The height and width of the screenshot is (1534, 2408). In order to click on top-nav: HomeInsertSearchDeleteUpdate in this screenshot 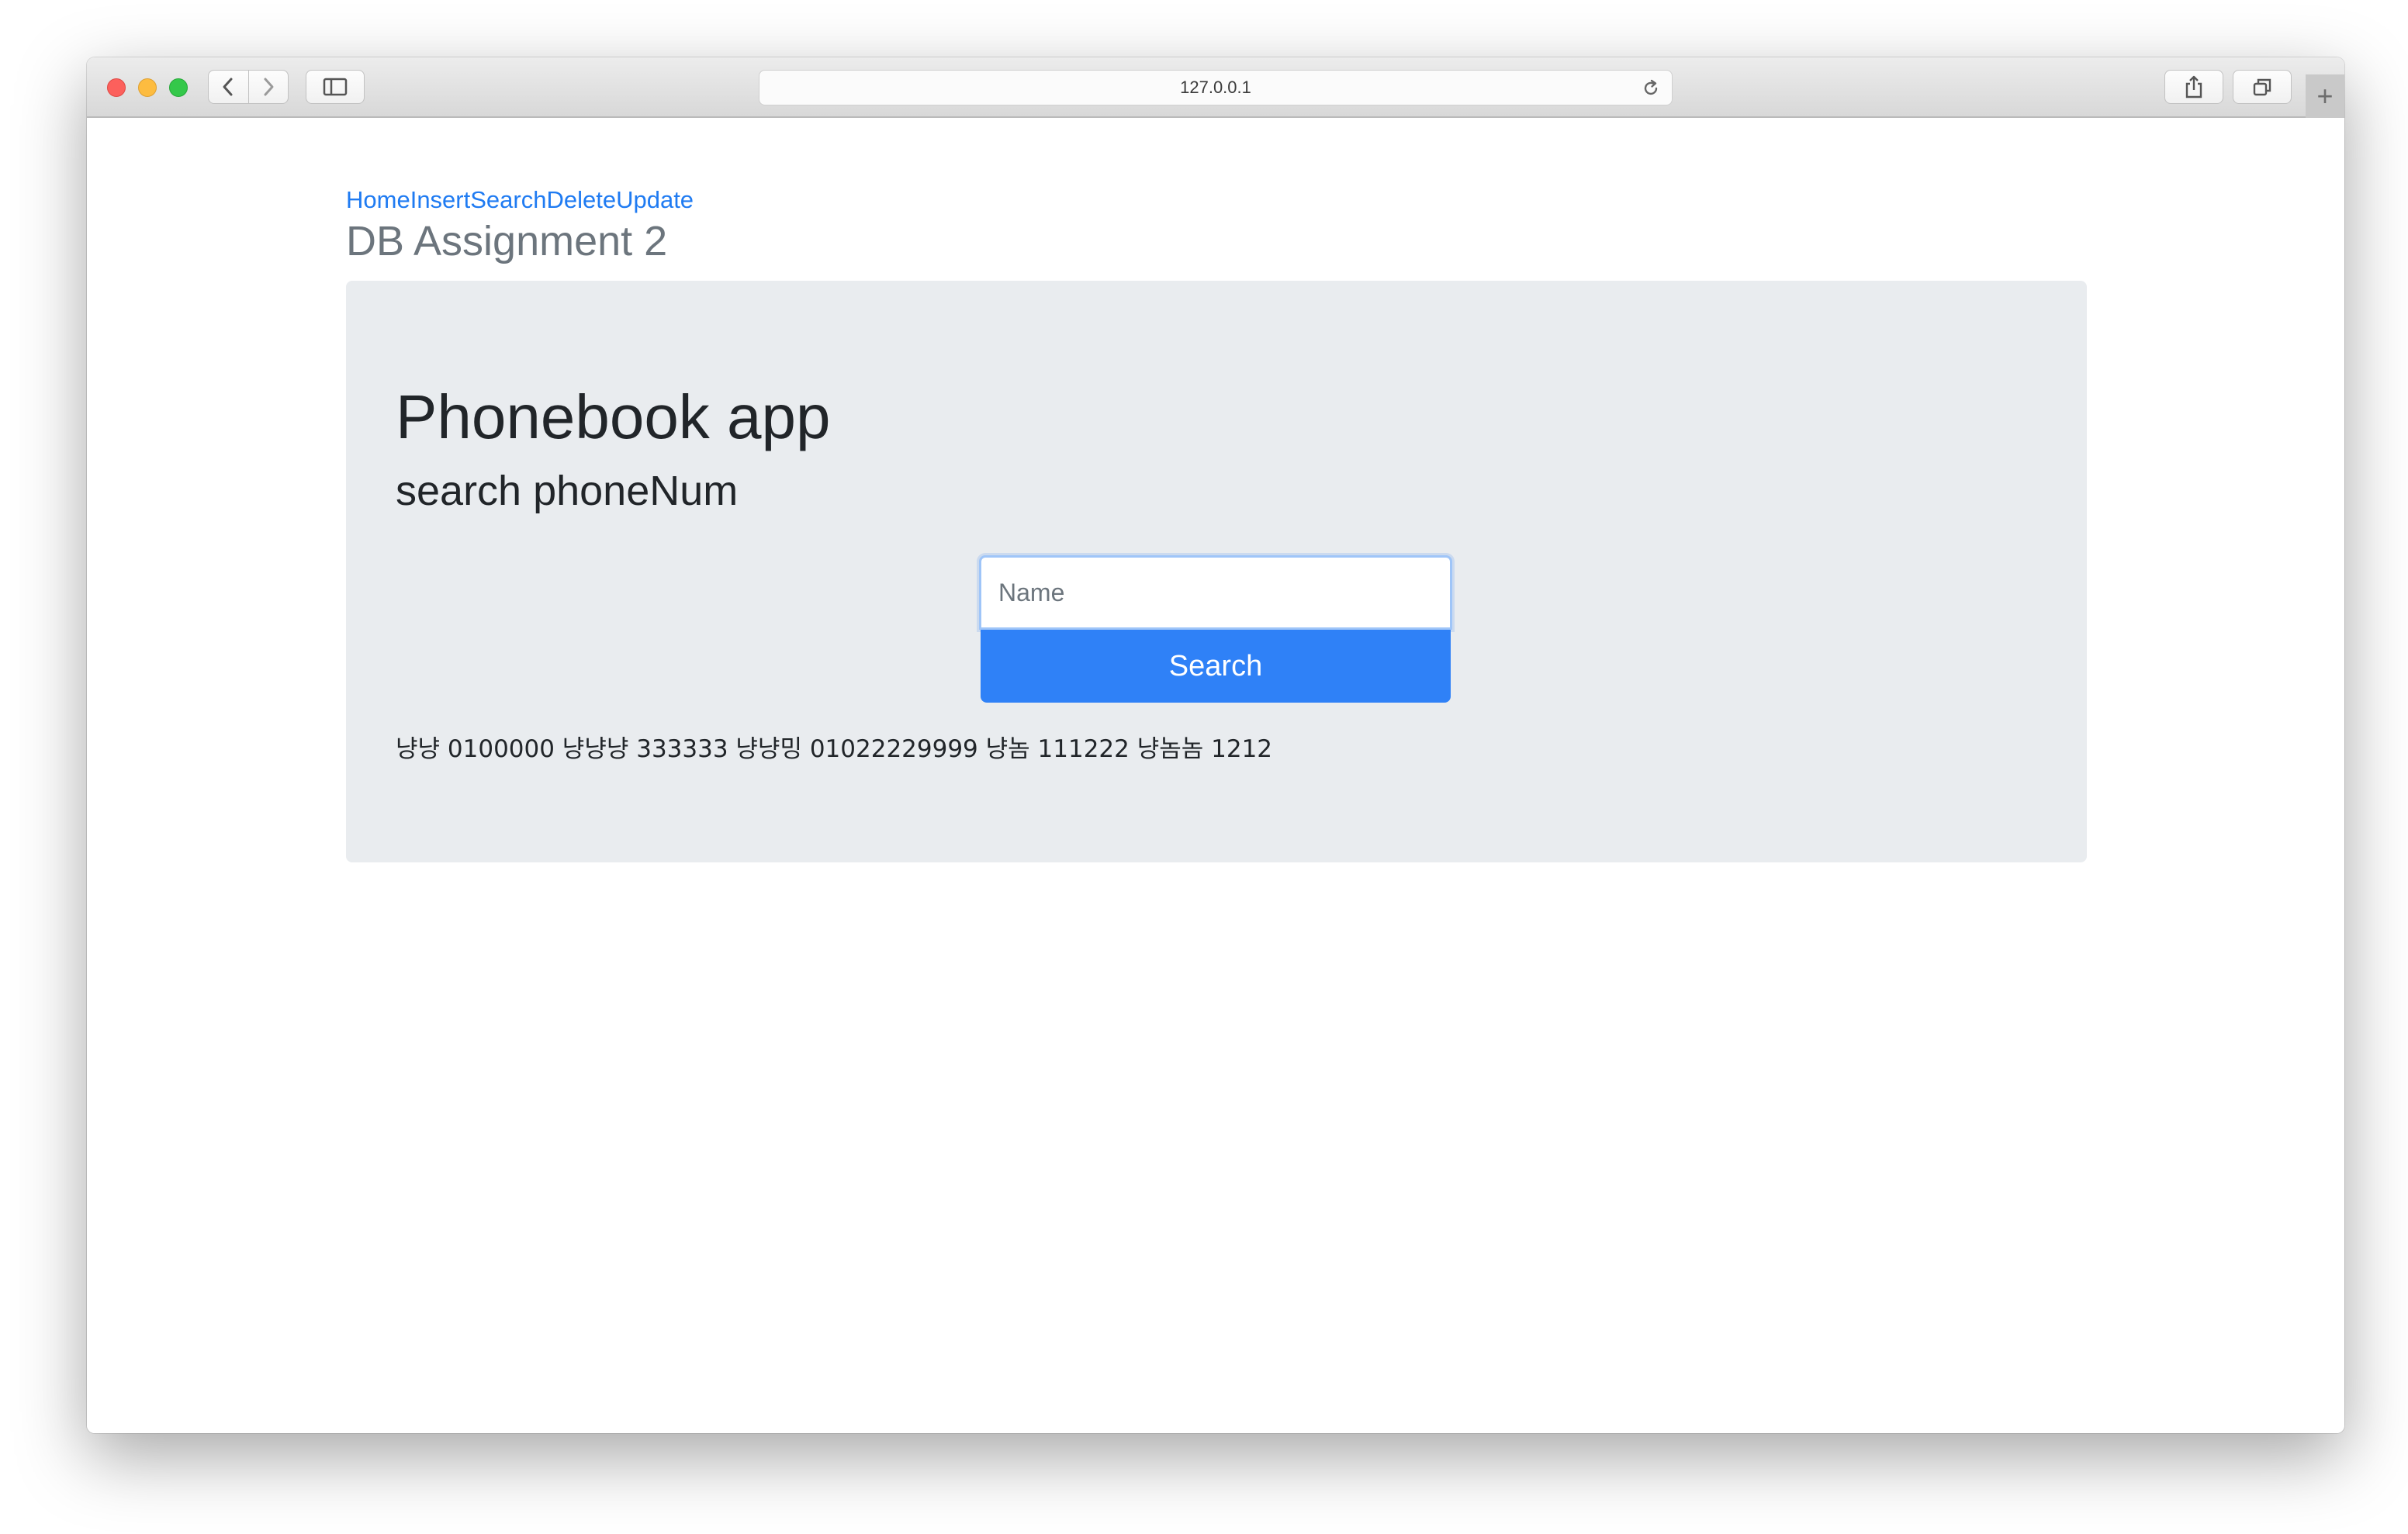, I will do `click(520, 200)`.